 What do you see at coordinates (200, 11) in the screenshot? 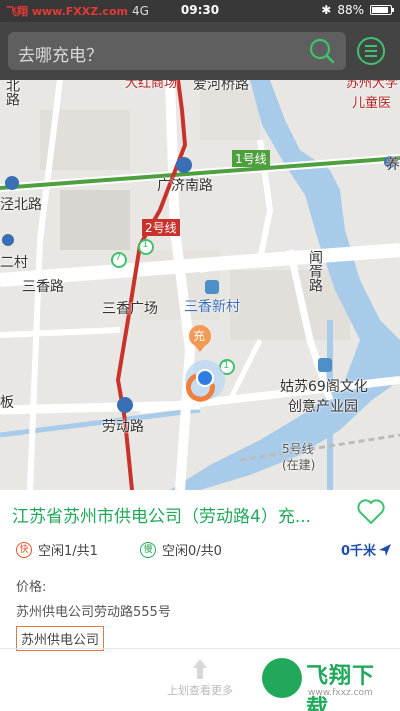
I see `status-bar: 飞翔 www.FXXZ.com 4G 09:30 ✱ 88%` at bounding box center [200, 11].